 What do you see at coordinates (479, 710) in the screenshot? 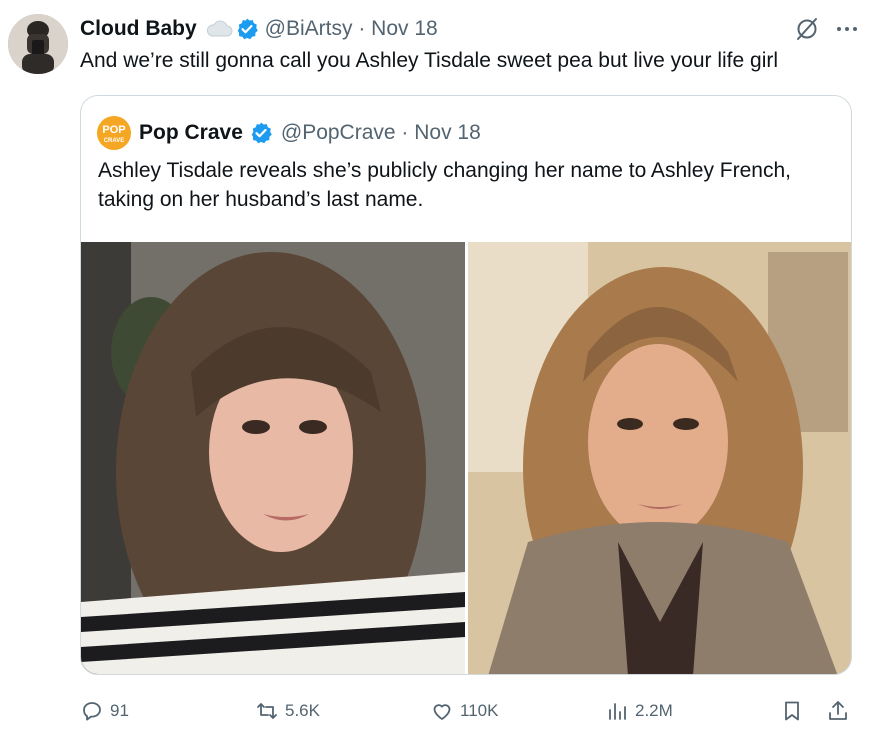
I see `like-count: 110K` at bounding box center [479, 710].